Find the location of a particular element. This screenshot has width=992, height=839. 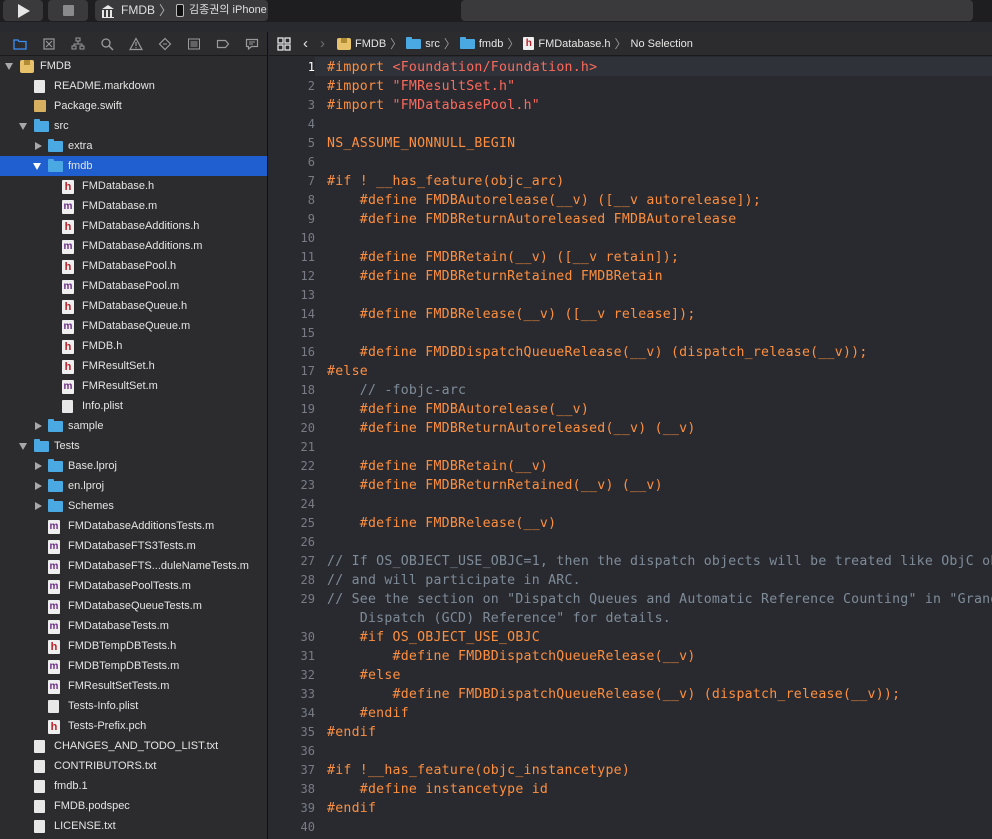

tree-item: sample is located at coordinates (133, 426).